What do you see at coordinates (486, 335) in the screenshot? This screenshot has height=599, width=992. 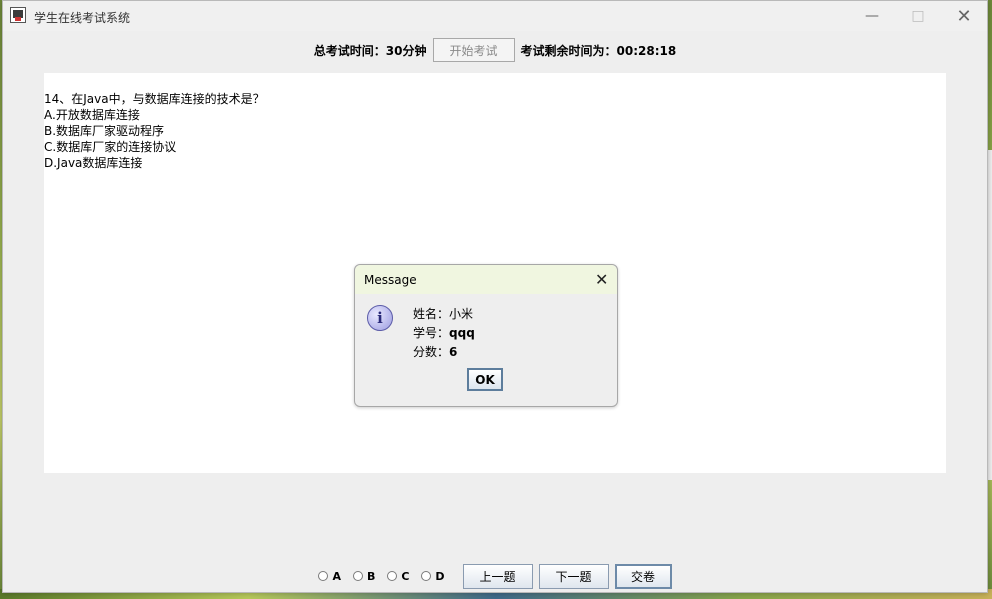 I see `message-dialog: Message ✕ i 姓名：小米 学号：qqq 分数：6 OK` at bounding box center [486, 335].